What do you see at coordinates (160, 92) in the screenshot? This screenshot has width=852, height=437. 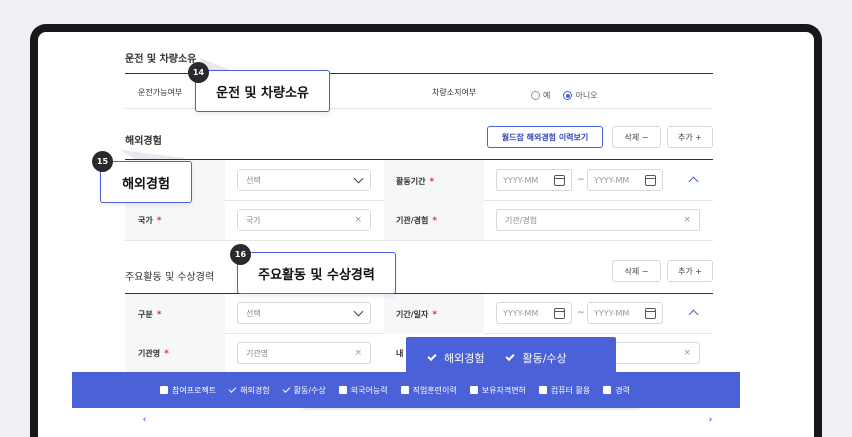 I see `license-label: 운전가능여부` at bounding box center [160, 92].